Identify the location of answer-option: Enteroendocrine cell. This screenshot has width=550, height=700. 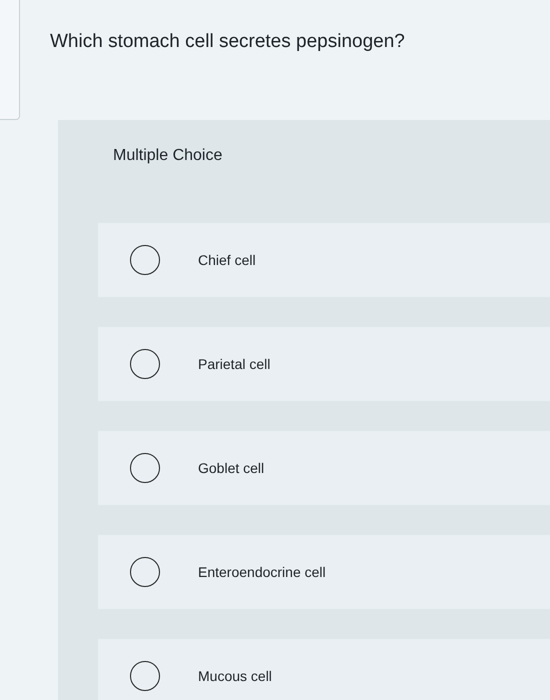
(324, 572).